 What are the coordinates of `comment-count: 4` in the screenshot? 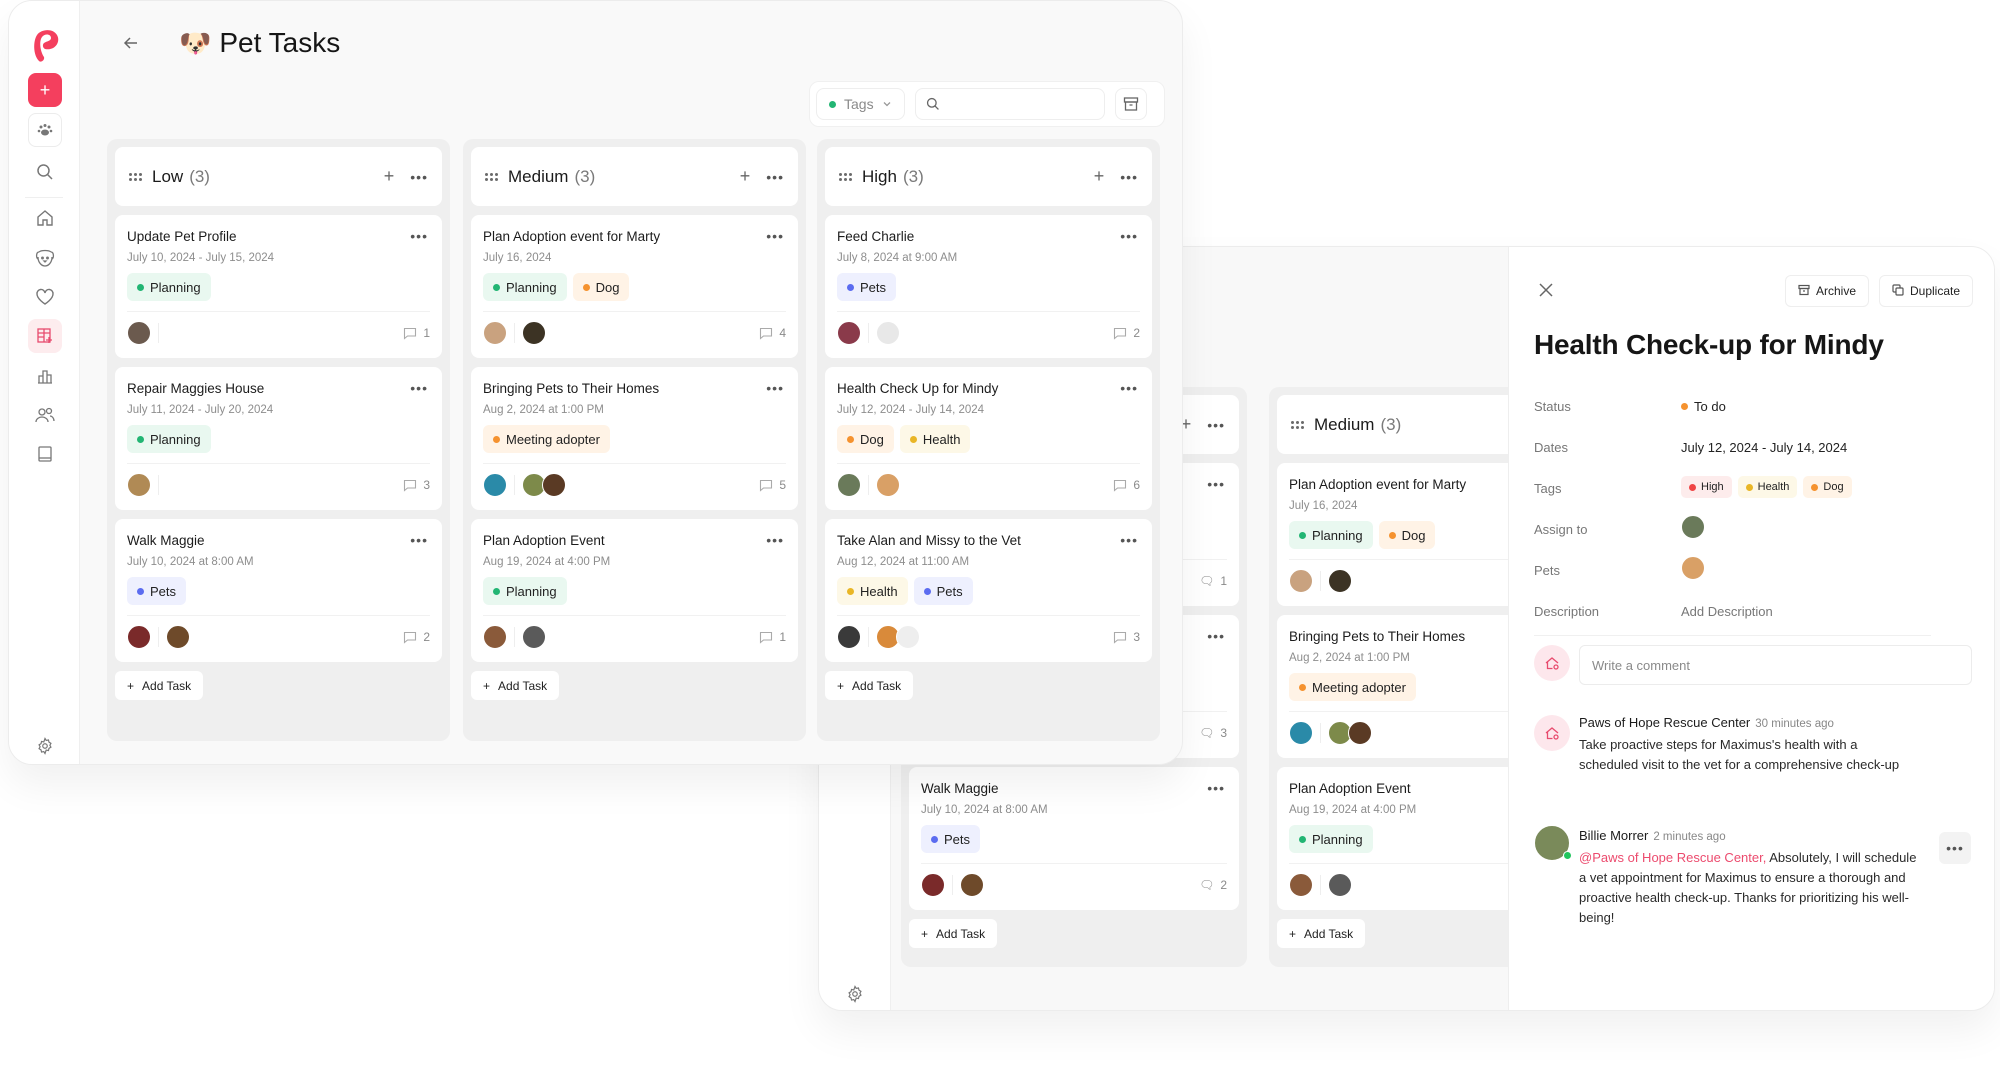 It's located at (772, 333).